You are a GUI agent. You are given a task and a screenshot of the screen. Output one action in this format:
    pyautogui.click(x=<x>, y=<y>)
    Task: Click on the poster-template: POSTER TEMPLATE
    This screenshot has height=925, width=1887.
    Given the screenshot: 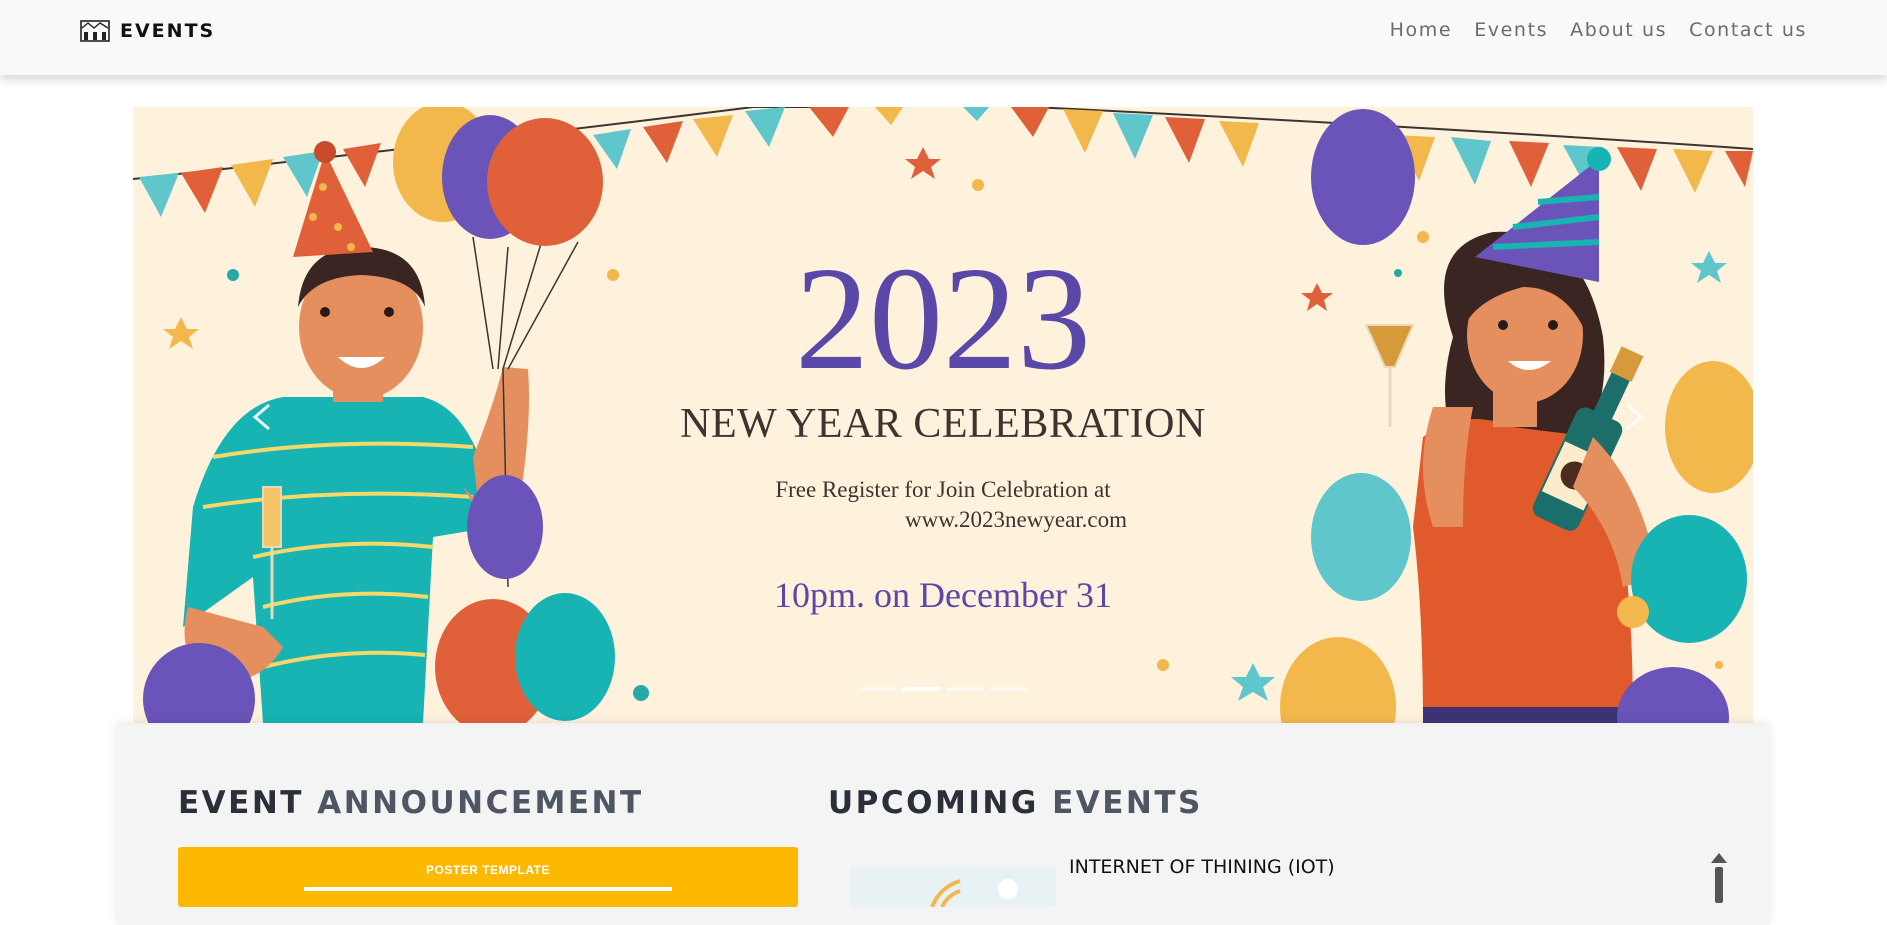 What is the action you would take?
    pyautogui.click(x=488, y=877)
    